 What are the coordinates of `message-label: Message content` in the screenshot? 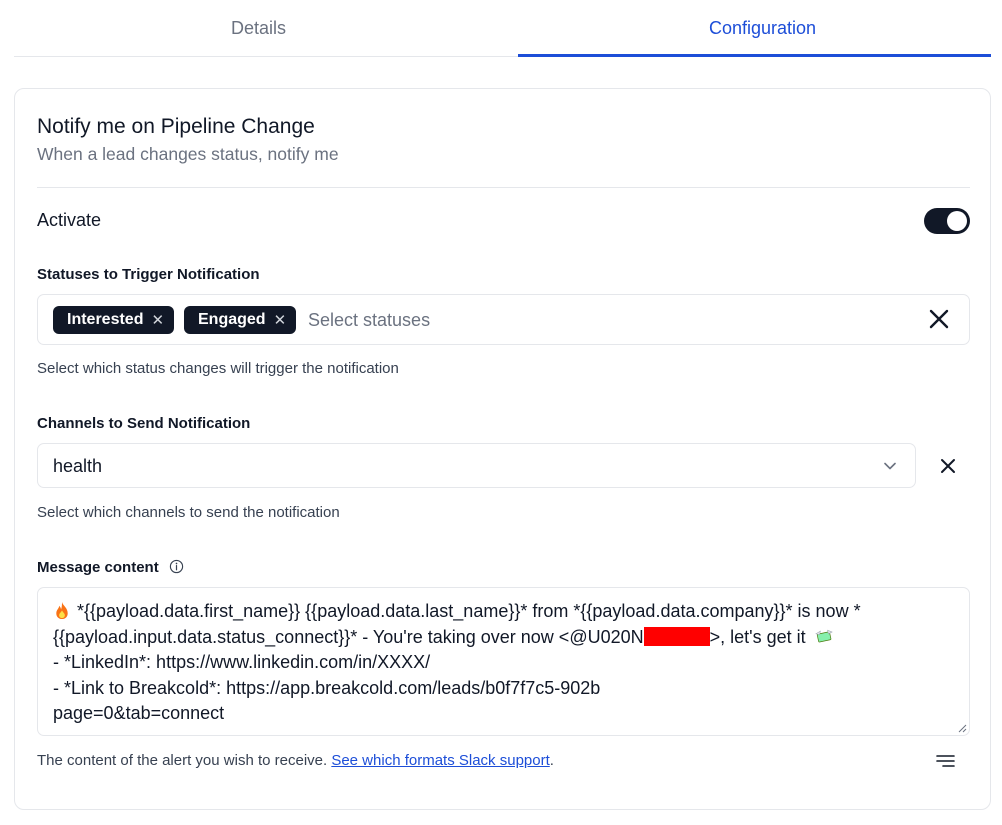 It's located at (110, 567).